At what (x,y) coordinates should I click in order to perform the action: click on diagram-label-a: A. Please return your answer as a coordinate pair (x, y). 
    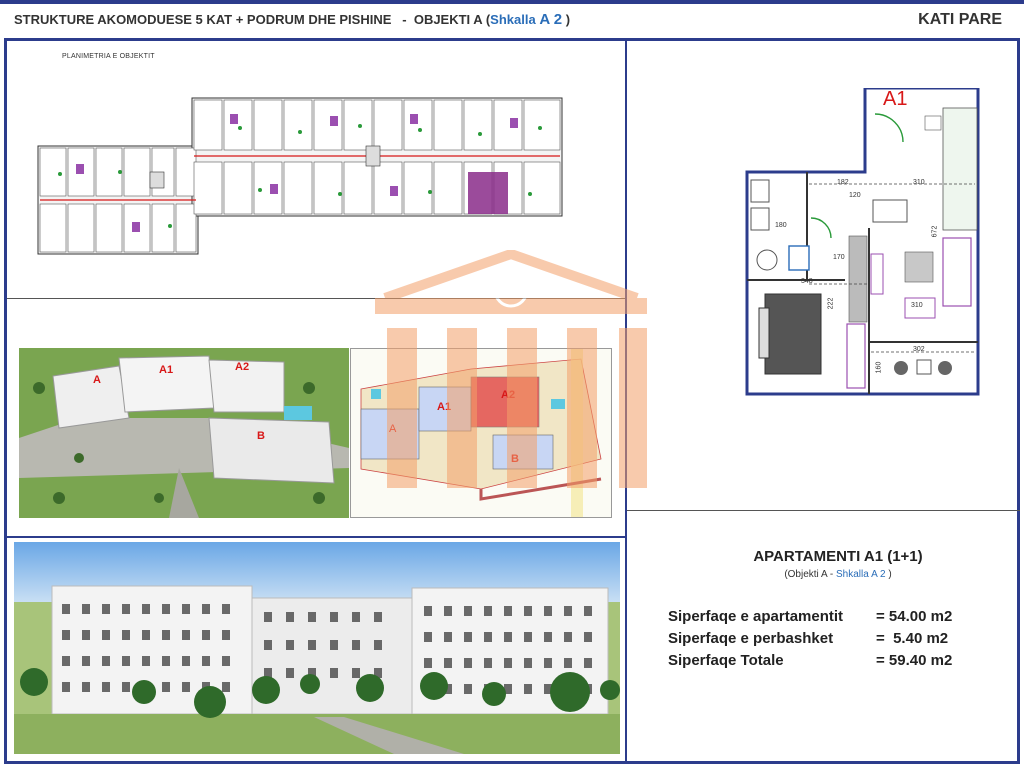
    Looking at the image, I should click on (393, 429).